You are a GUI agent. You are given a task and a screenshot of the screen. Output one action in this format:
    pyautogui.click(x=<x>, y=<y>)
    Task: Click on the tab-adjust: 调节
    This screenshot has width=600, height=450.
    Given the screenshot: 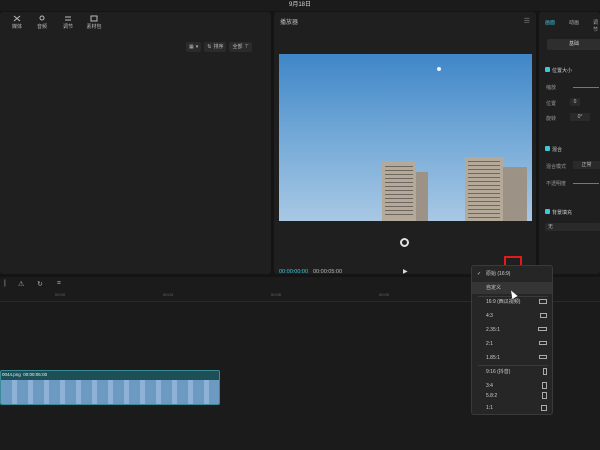 What is the action you would take?
    pyautogui.click(x=596, y=26)
    